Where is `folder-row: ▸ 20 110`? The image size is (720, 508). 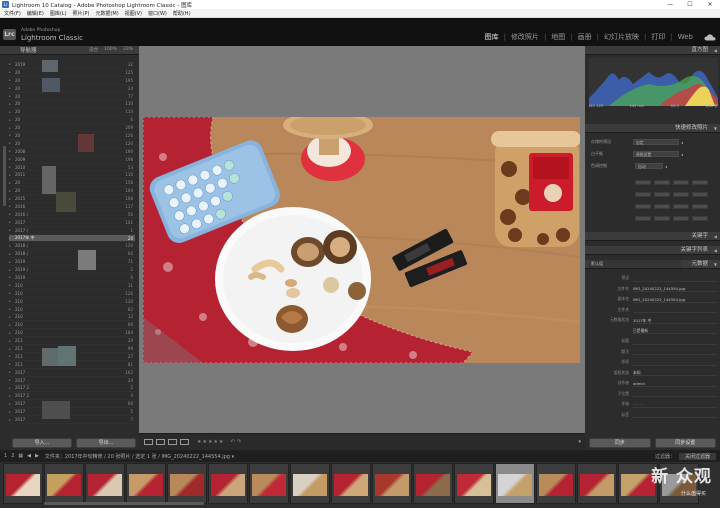
folder-row: ▸ 20 110 is located at coordinates (72, 104).